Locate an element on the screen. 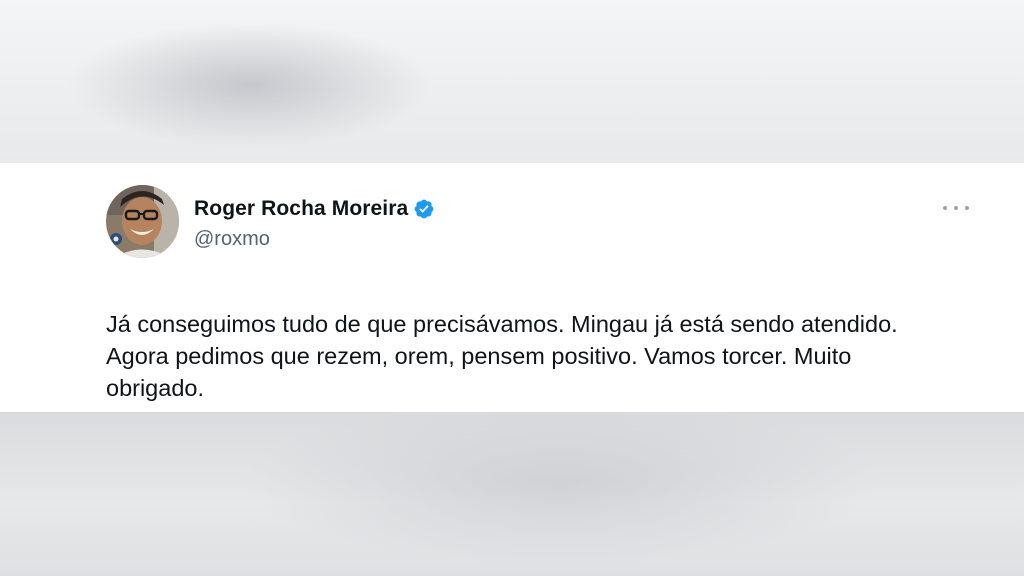 The image size is (1024, 576). avatar-photo-icon is located at coordinates (142, 221).